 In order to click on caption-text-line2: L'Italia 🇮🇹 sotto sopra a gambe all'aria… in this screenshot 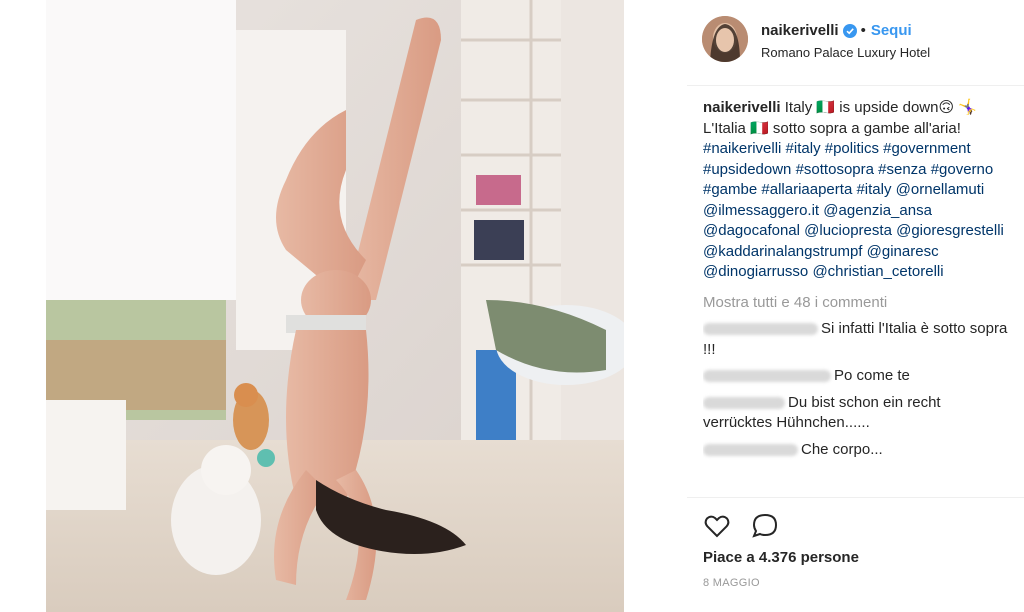, I will do `click(832, 128)`.